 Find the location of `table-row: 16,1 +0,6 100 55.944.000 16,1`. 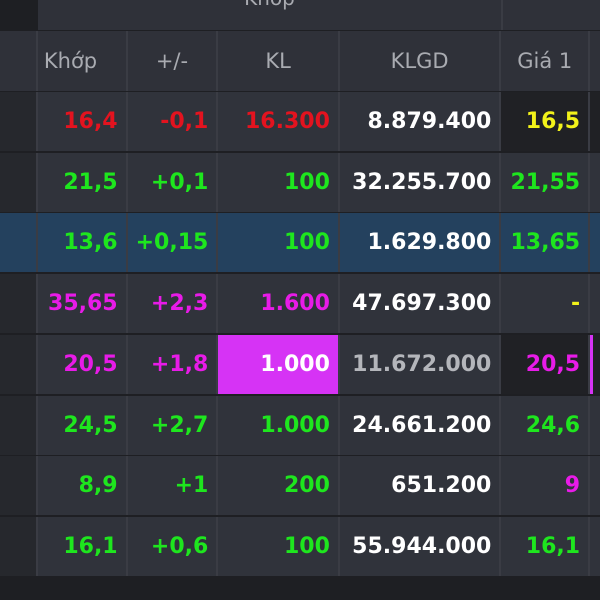

table-row: 16,1 +0,6 100 55.944.000 16,1 is located at coordinates (300, 546).